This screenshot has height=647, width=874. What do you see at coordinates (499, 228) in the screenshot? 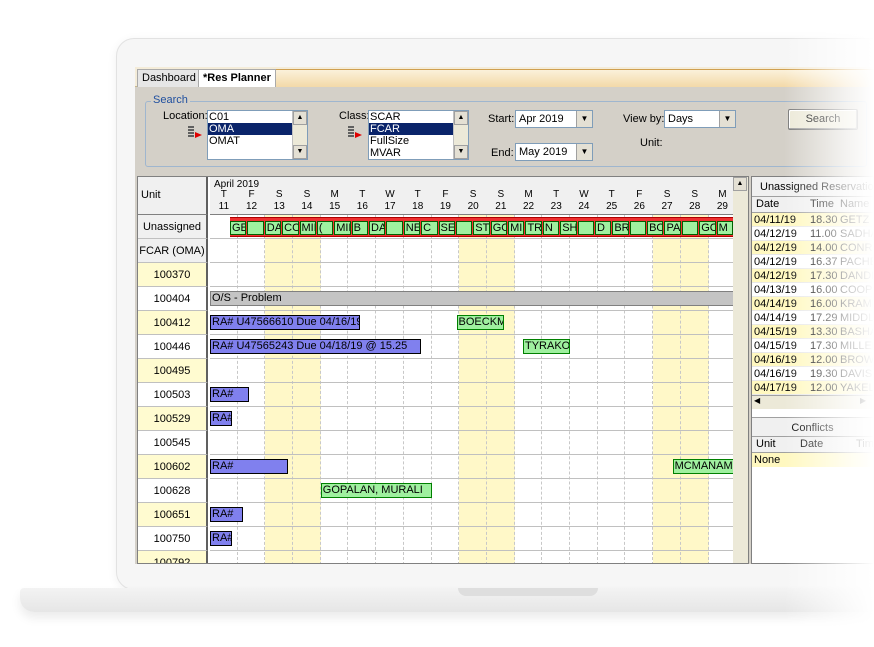
I see `unassigned-reservation-chip: GOPAL` at bounding box center [499, 228].